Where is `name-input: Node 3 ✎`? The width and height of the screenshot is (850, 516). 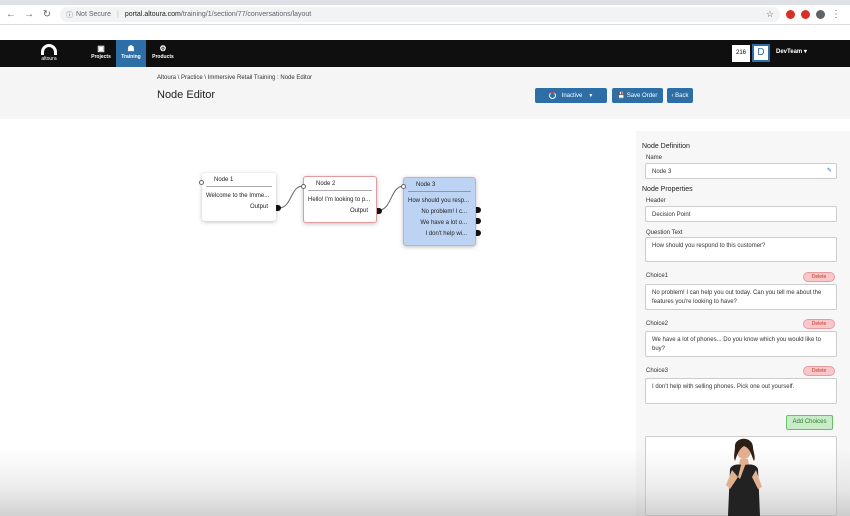 name-input: Node 3 ✎ is located at coordinates (741, 171).